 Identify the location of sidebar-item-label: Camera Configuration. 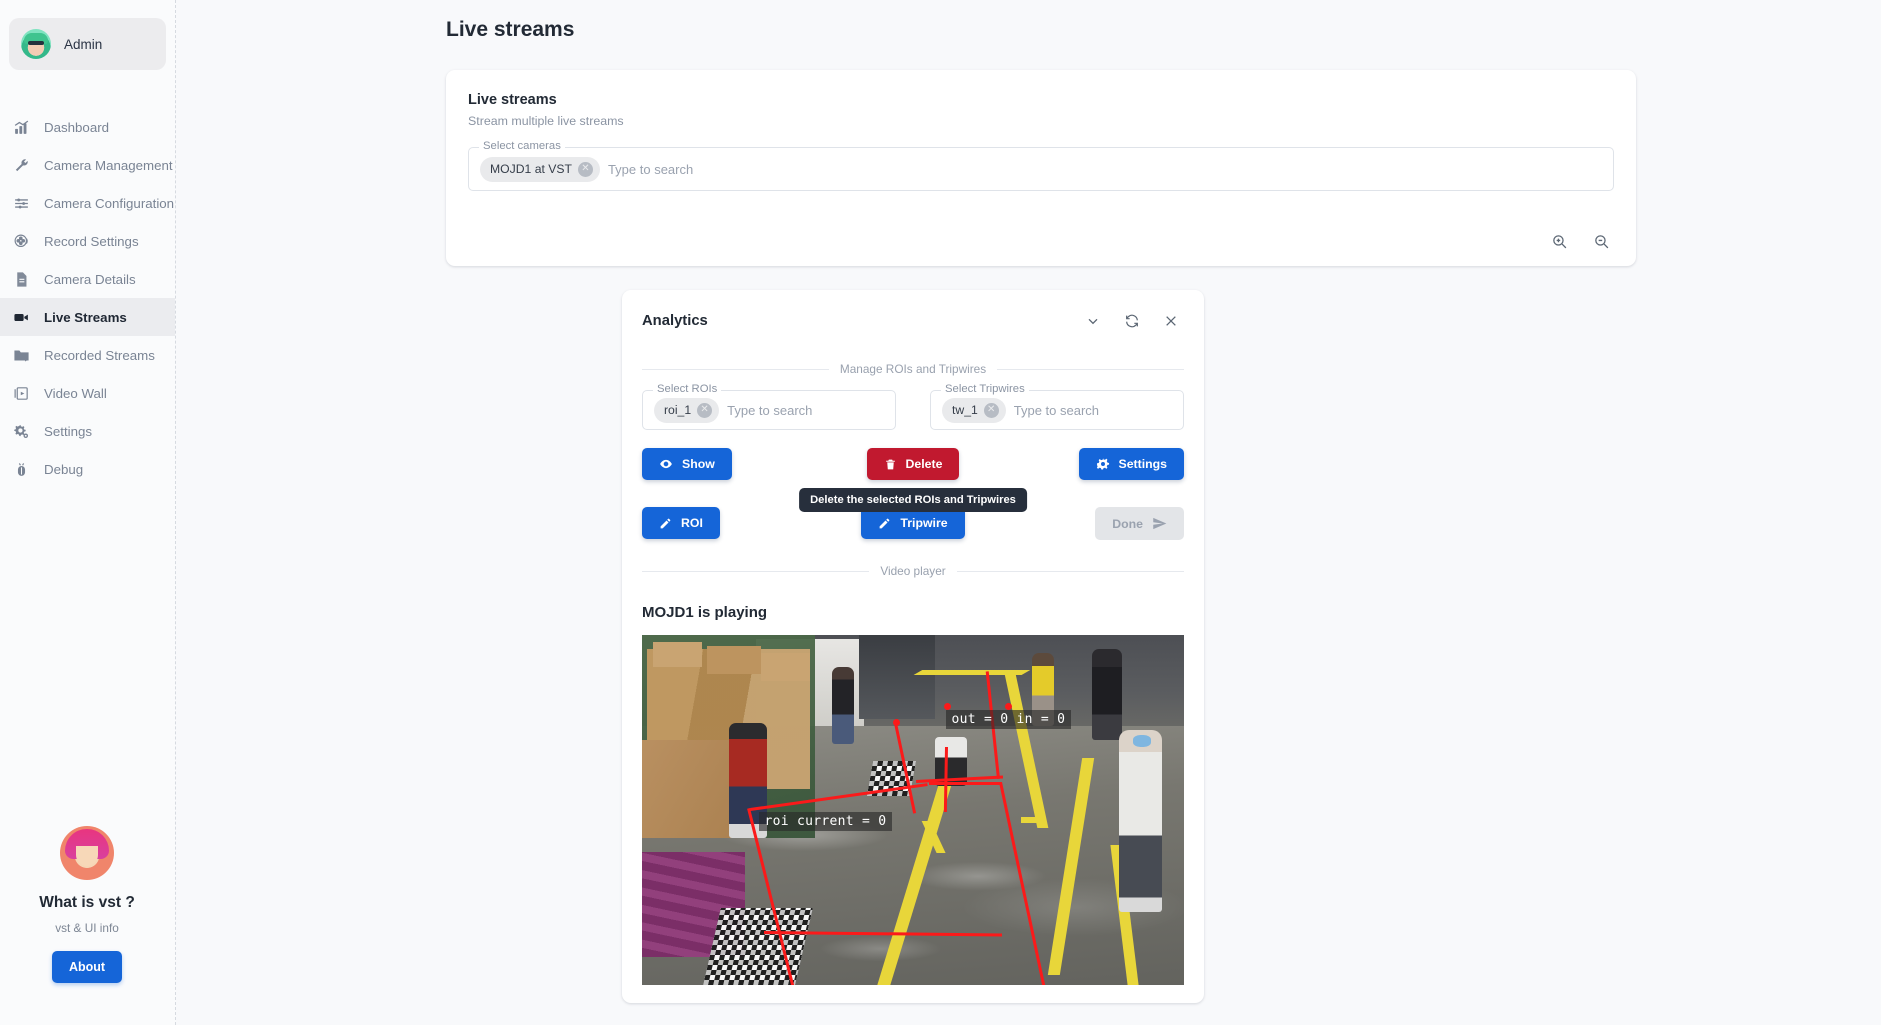
(109, 203).